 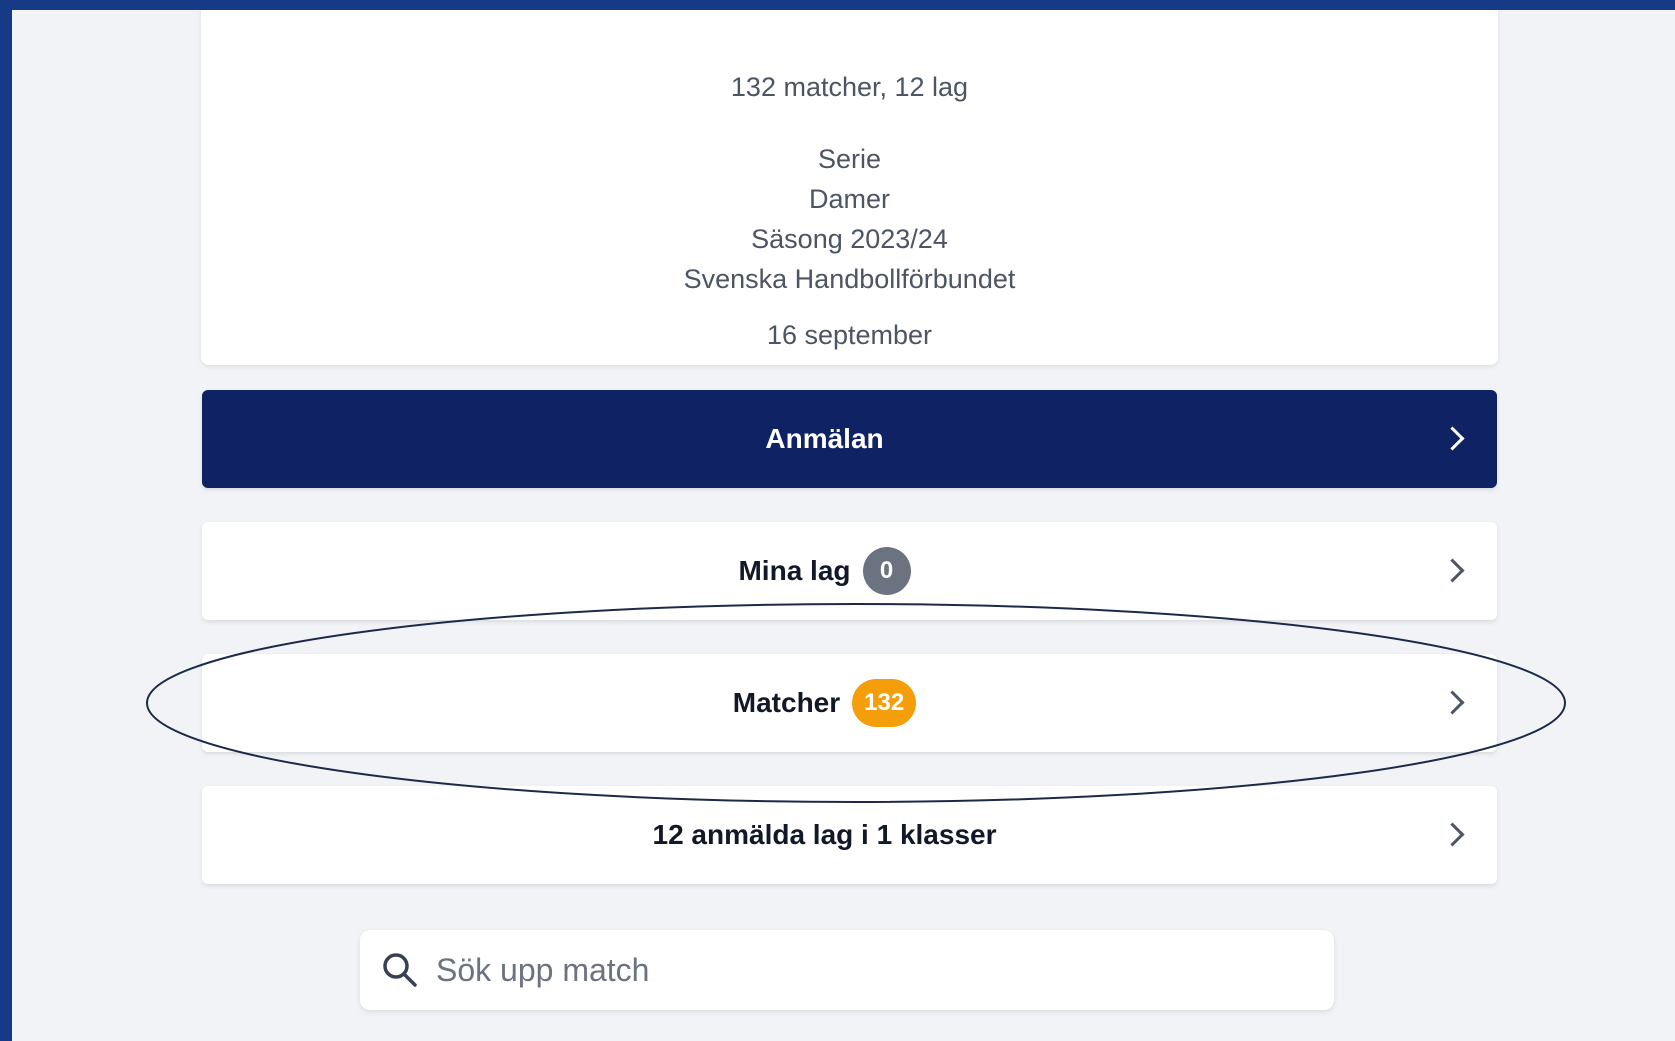 I want to click on match-team-summary: 132 matcher, 12 lag, so click(x=849, y=87).